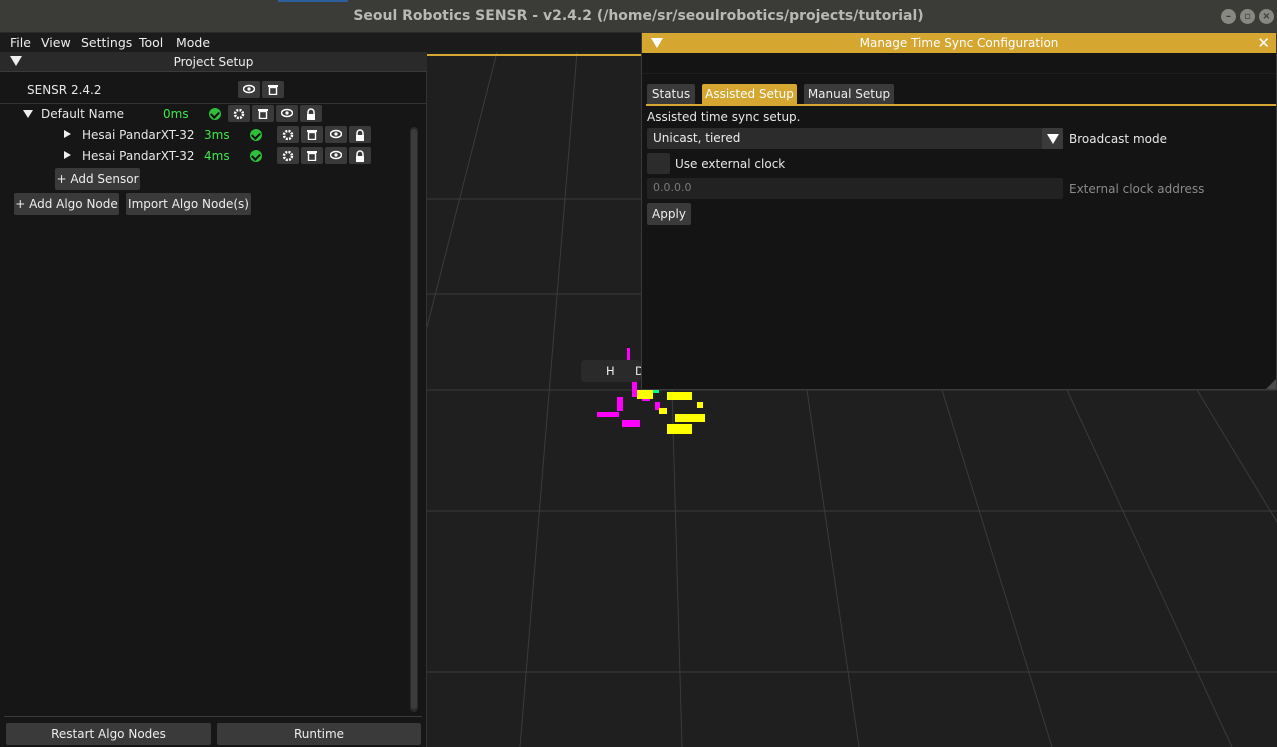  I want to click on object-label-overlay: H D, so click(612, 371).